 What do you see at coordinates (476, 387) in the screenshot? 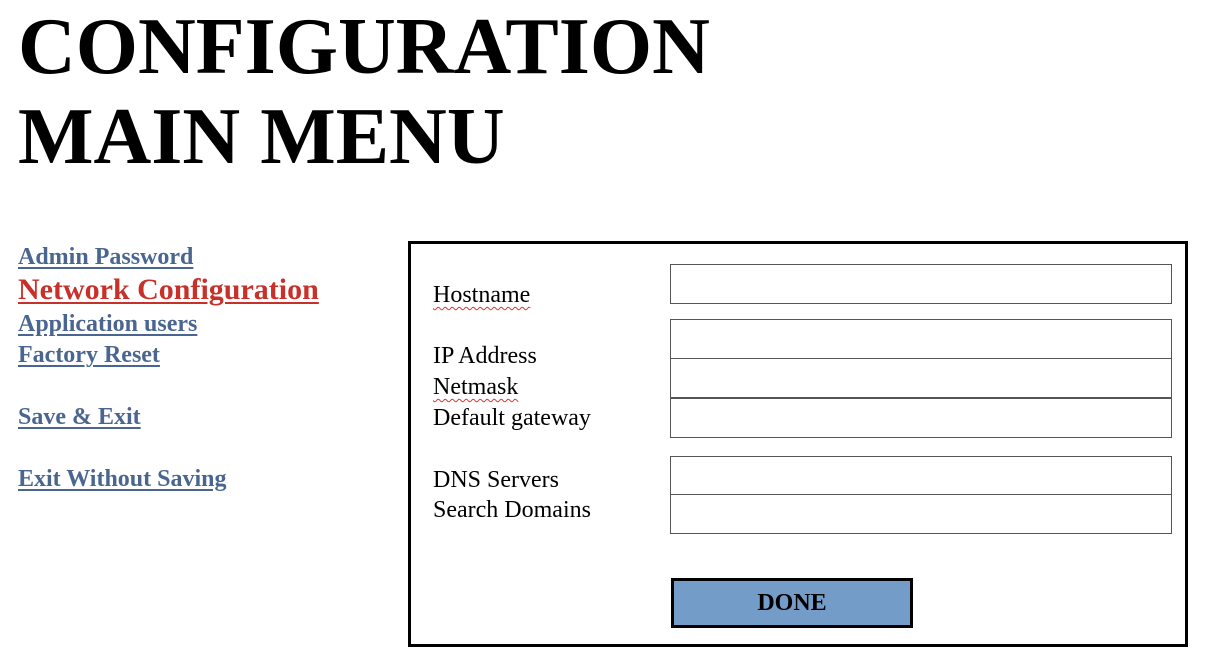
I see `netmask-label: Netmask` at bounding box center [476, 387].